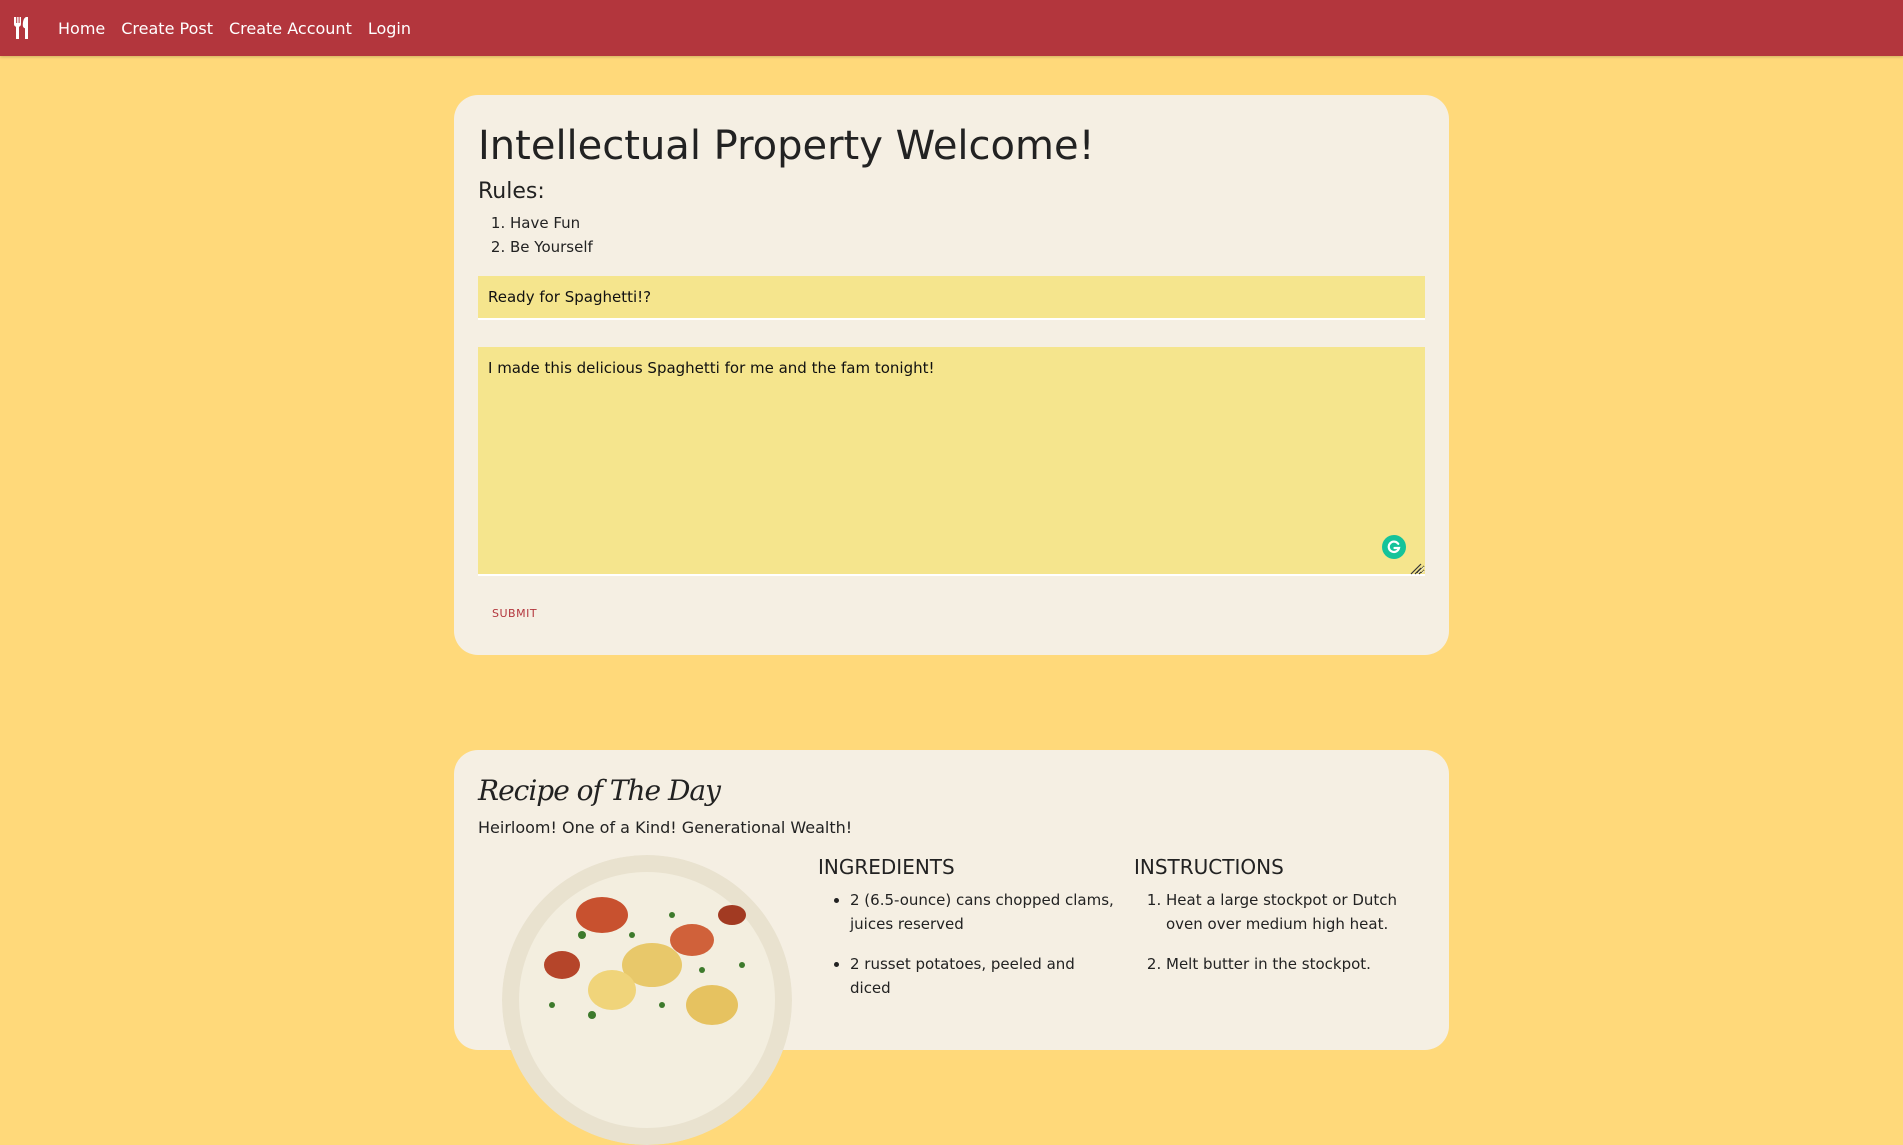  Describe the element at coordinates (599, 790) in the screenshot. I see `recipe-title: Recipe of The Day` at that location.